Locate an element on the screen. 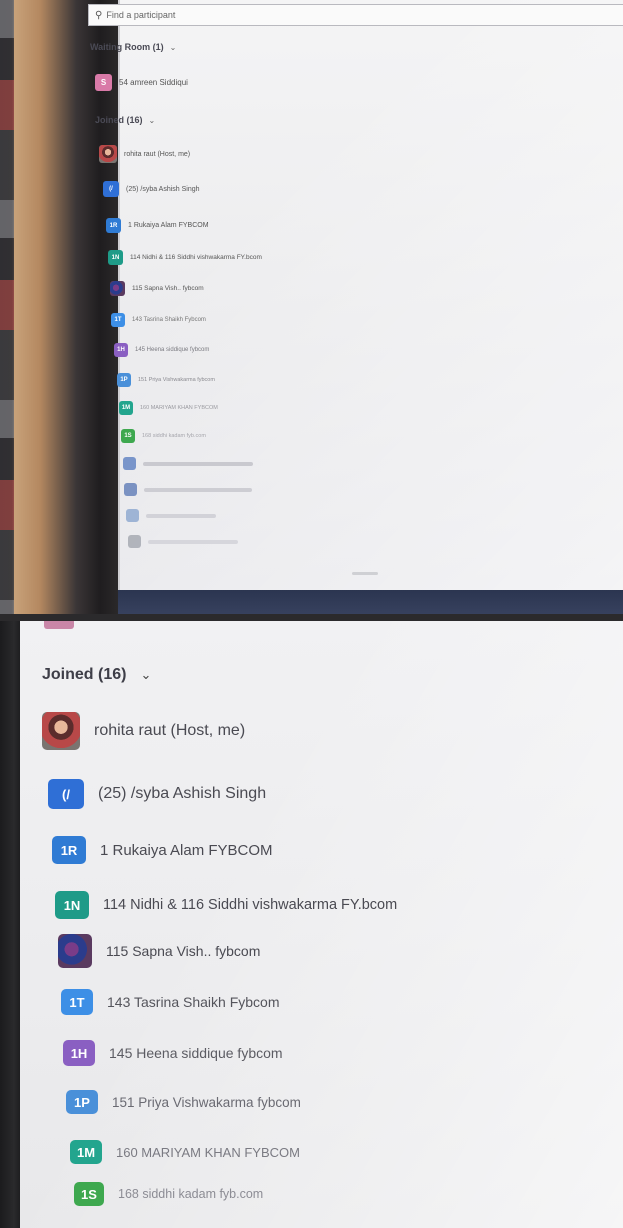  search-placeholder: Find a participant is located at coordinates (141, 15).